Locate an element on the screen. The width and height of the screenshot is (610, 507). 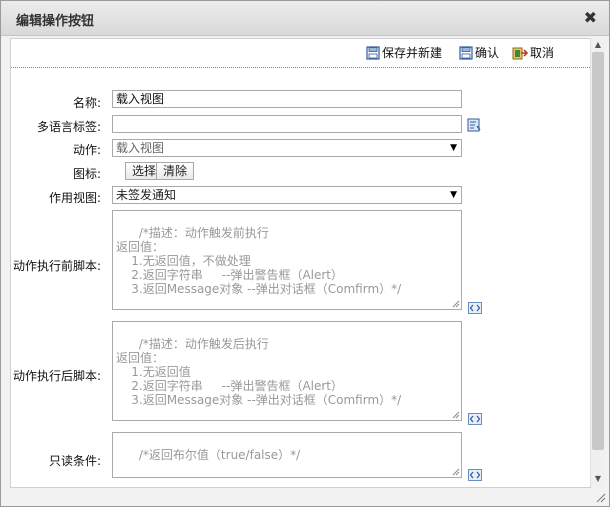
i18n-input is located at coordinates (287, 124).